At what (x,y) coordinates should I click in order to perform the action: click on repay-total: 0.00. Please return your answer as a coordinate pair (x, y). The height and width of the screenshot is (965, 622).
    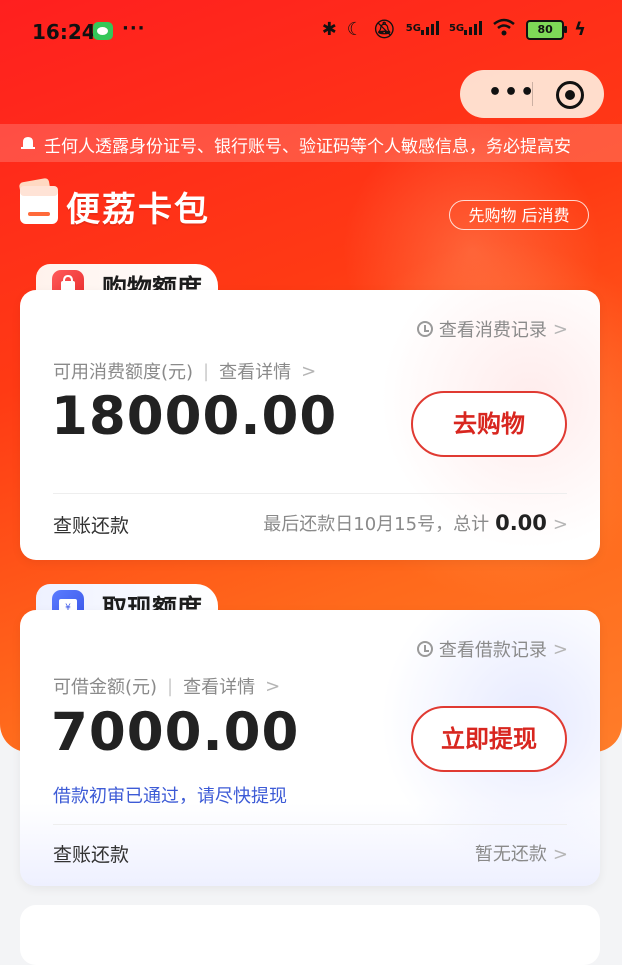
    Looking at the image, I should click on (521, 523).